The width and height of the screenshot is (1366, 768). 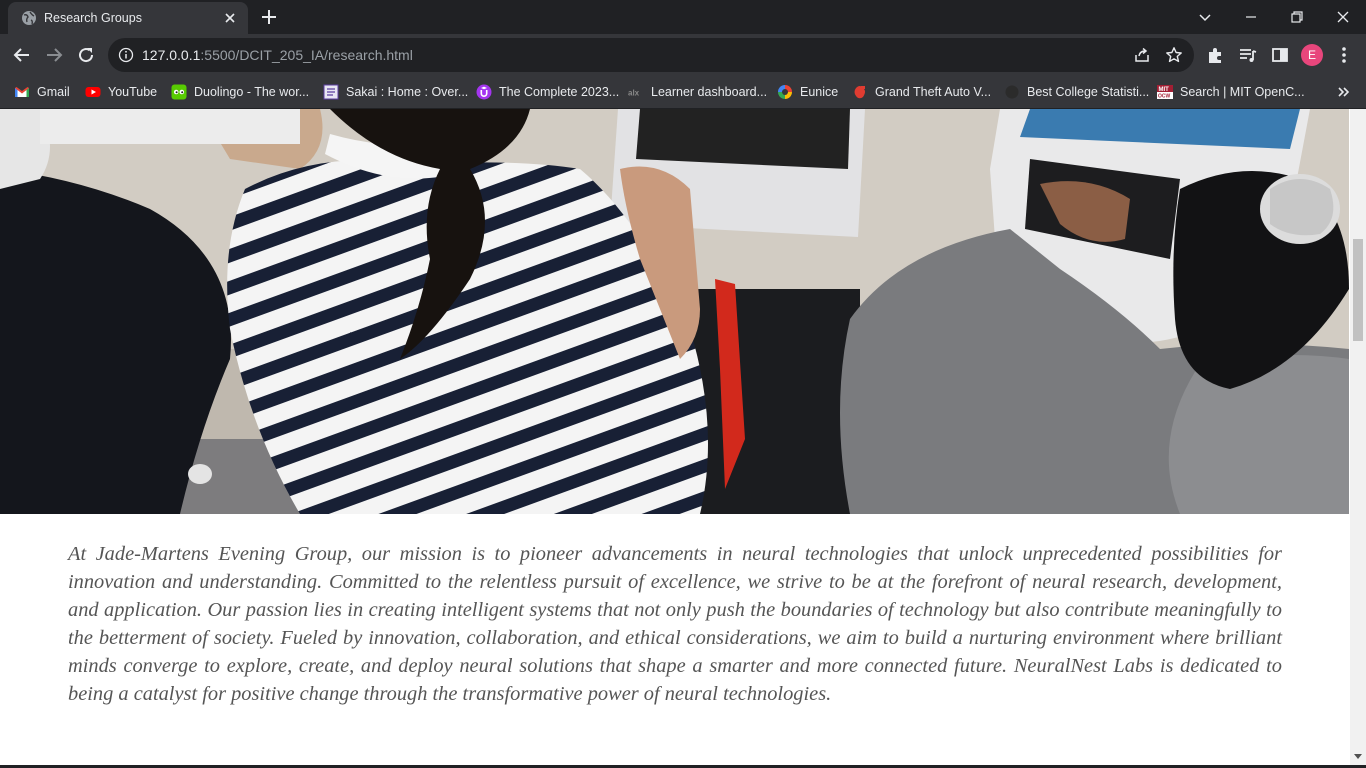 I want to click on gta-icon, so click(x=859, y=92).